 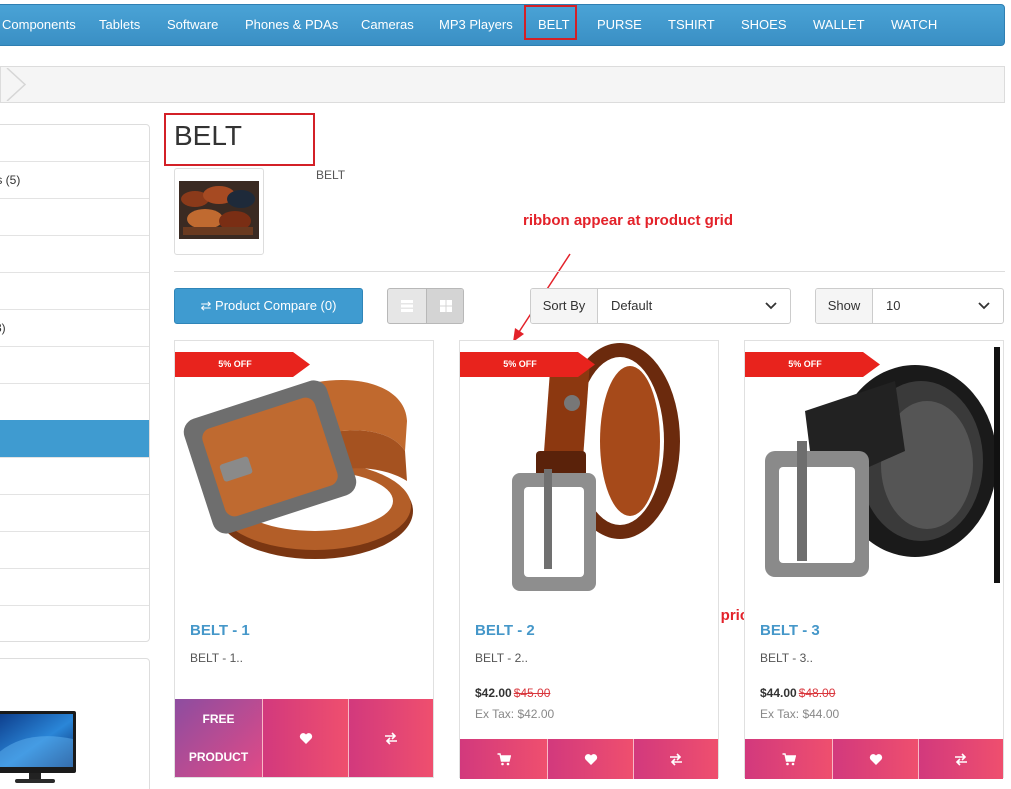 I want to click on product-actions: FREE PRODUCT, so click(x=304, y=738).